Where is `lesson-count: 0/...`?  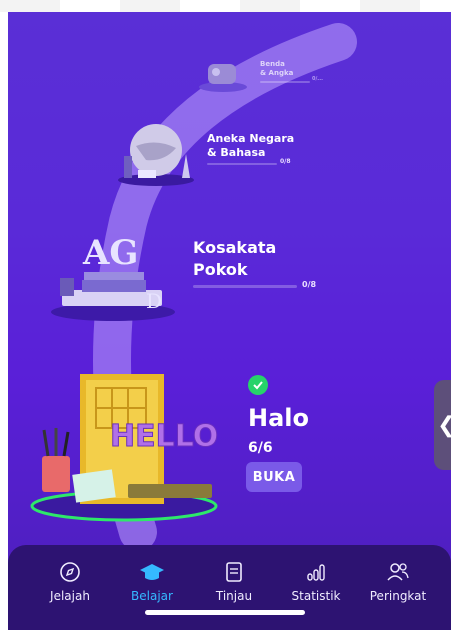
lesson-count: 0/... is located at coordinates (318, 79).